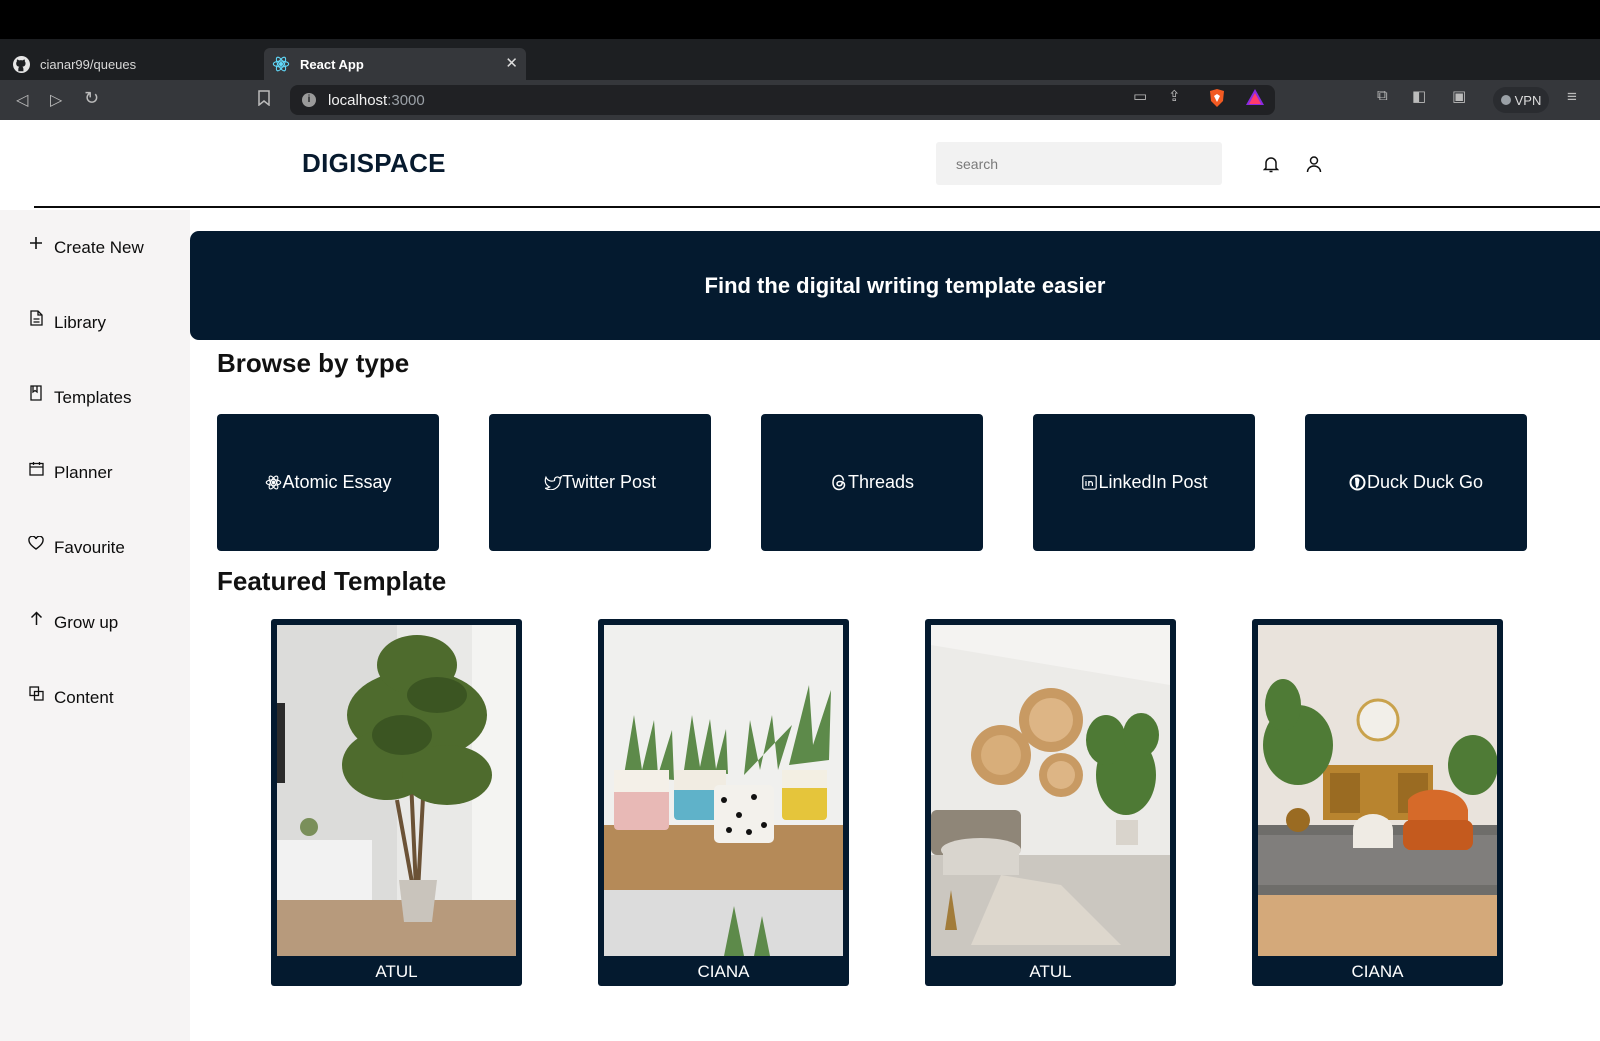  I want to click on sidebar-item-planner: Planner, so click(70, 472).